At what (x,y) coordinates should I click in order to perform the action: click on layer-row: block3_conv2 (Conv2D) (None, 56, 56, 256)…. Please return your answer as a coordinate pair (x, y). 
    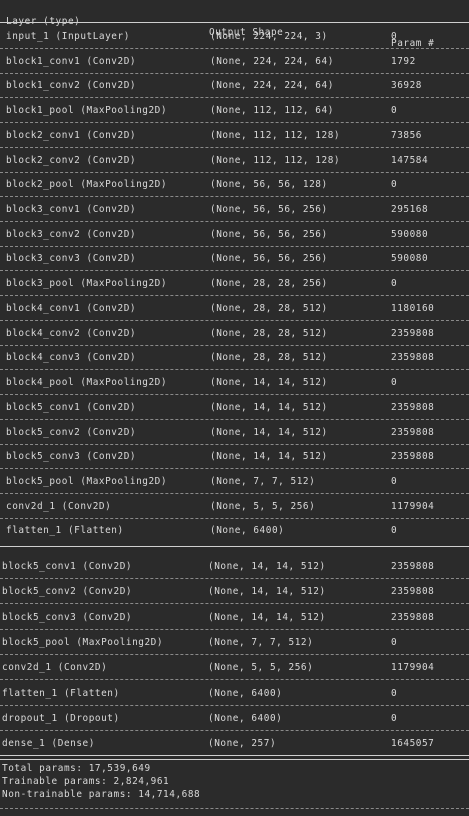
    Looking at the image, I should click on (234, 236).